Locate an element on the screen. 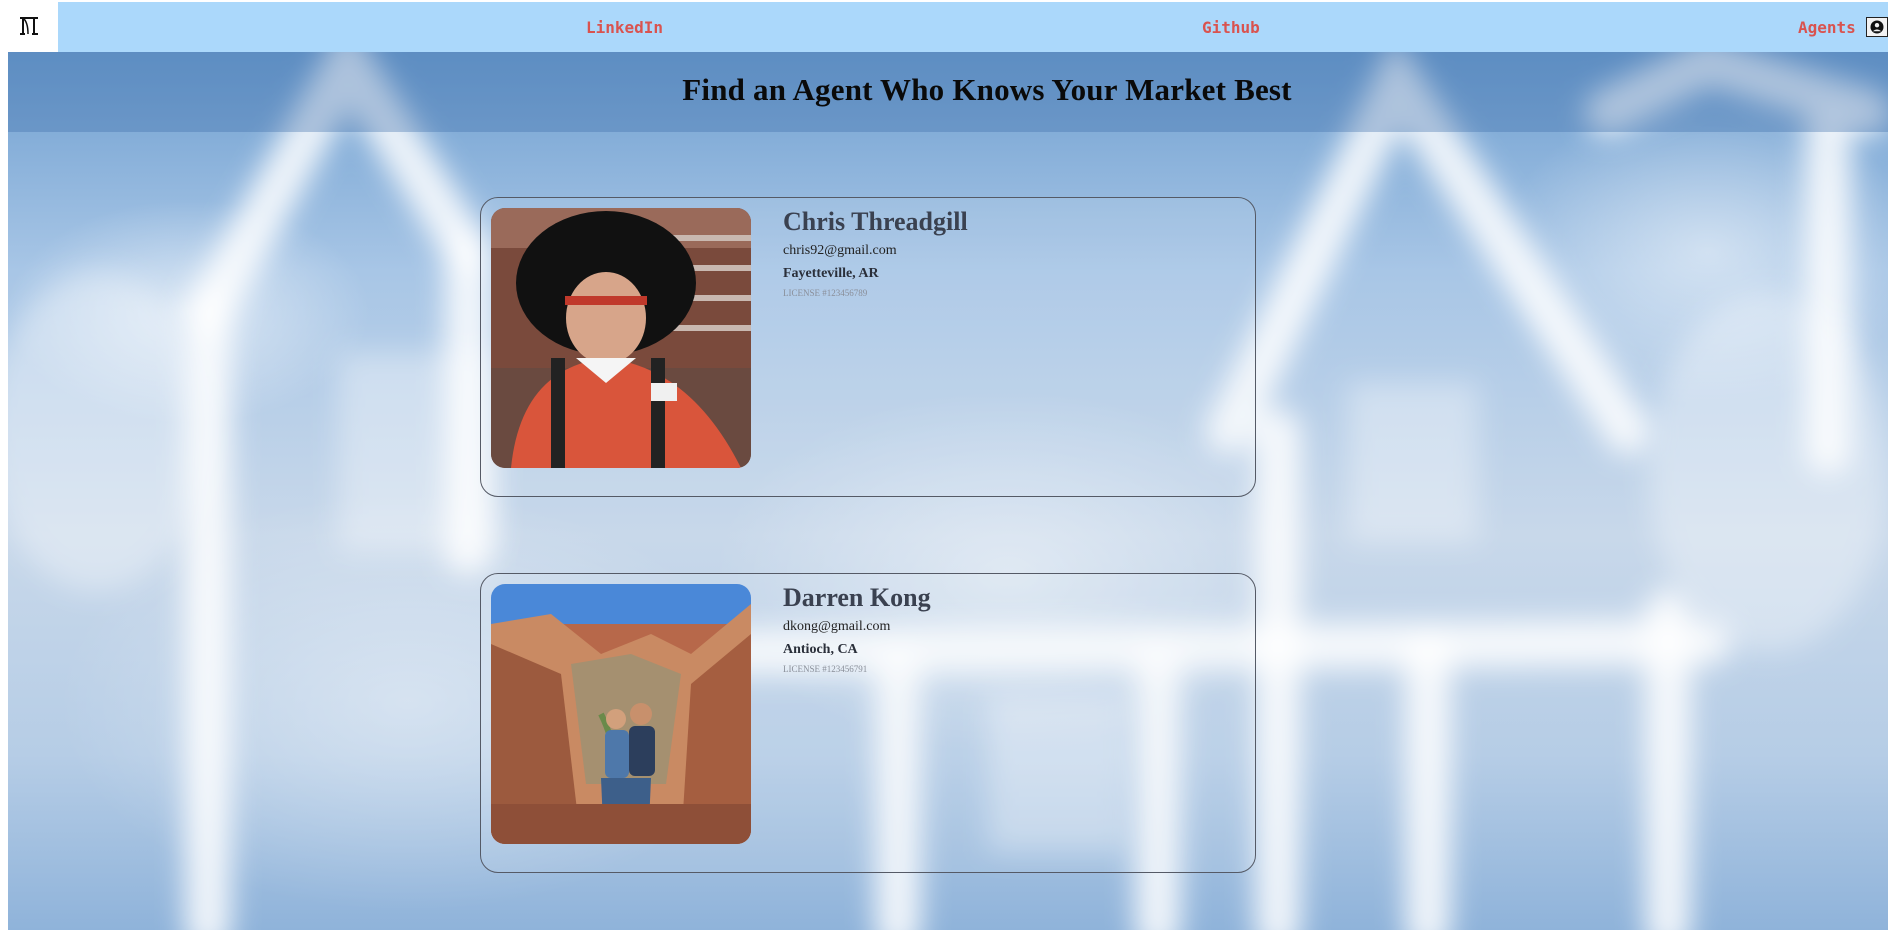 This screenshot has height=930, width=1888. agent-email: dkong@gmail.com is located at coordinates (857, 627).